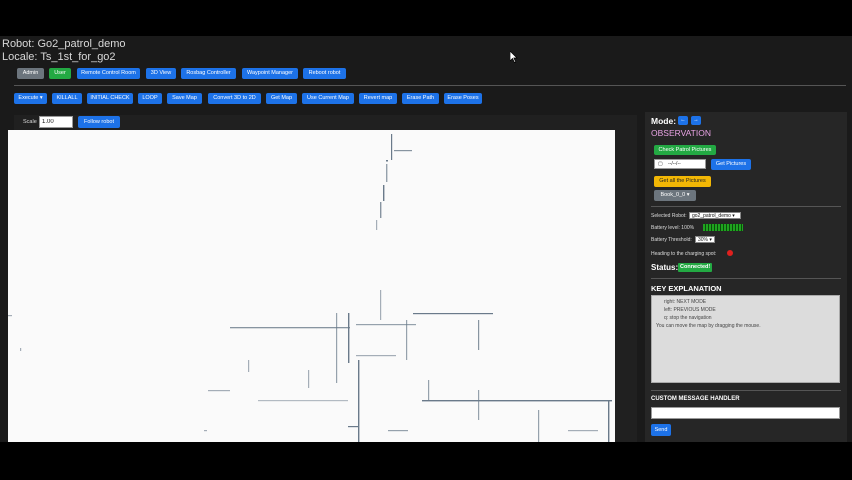 The width and height of the screenshot is (852, 480). I want to click on threshold-select: 30% ▾, so click(705, 239).